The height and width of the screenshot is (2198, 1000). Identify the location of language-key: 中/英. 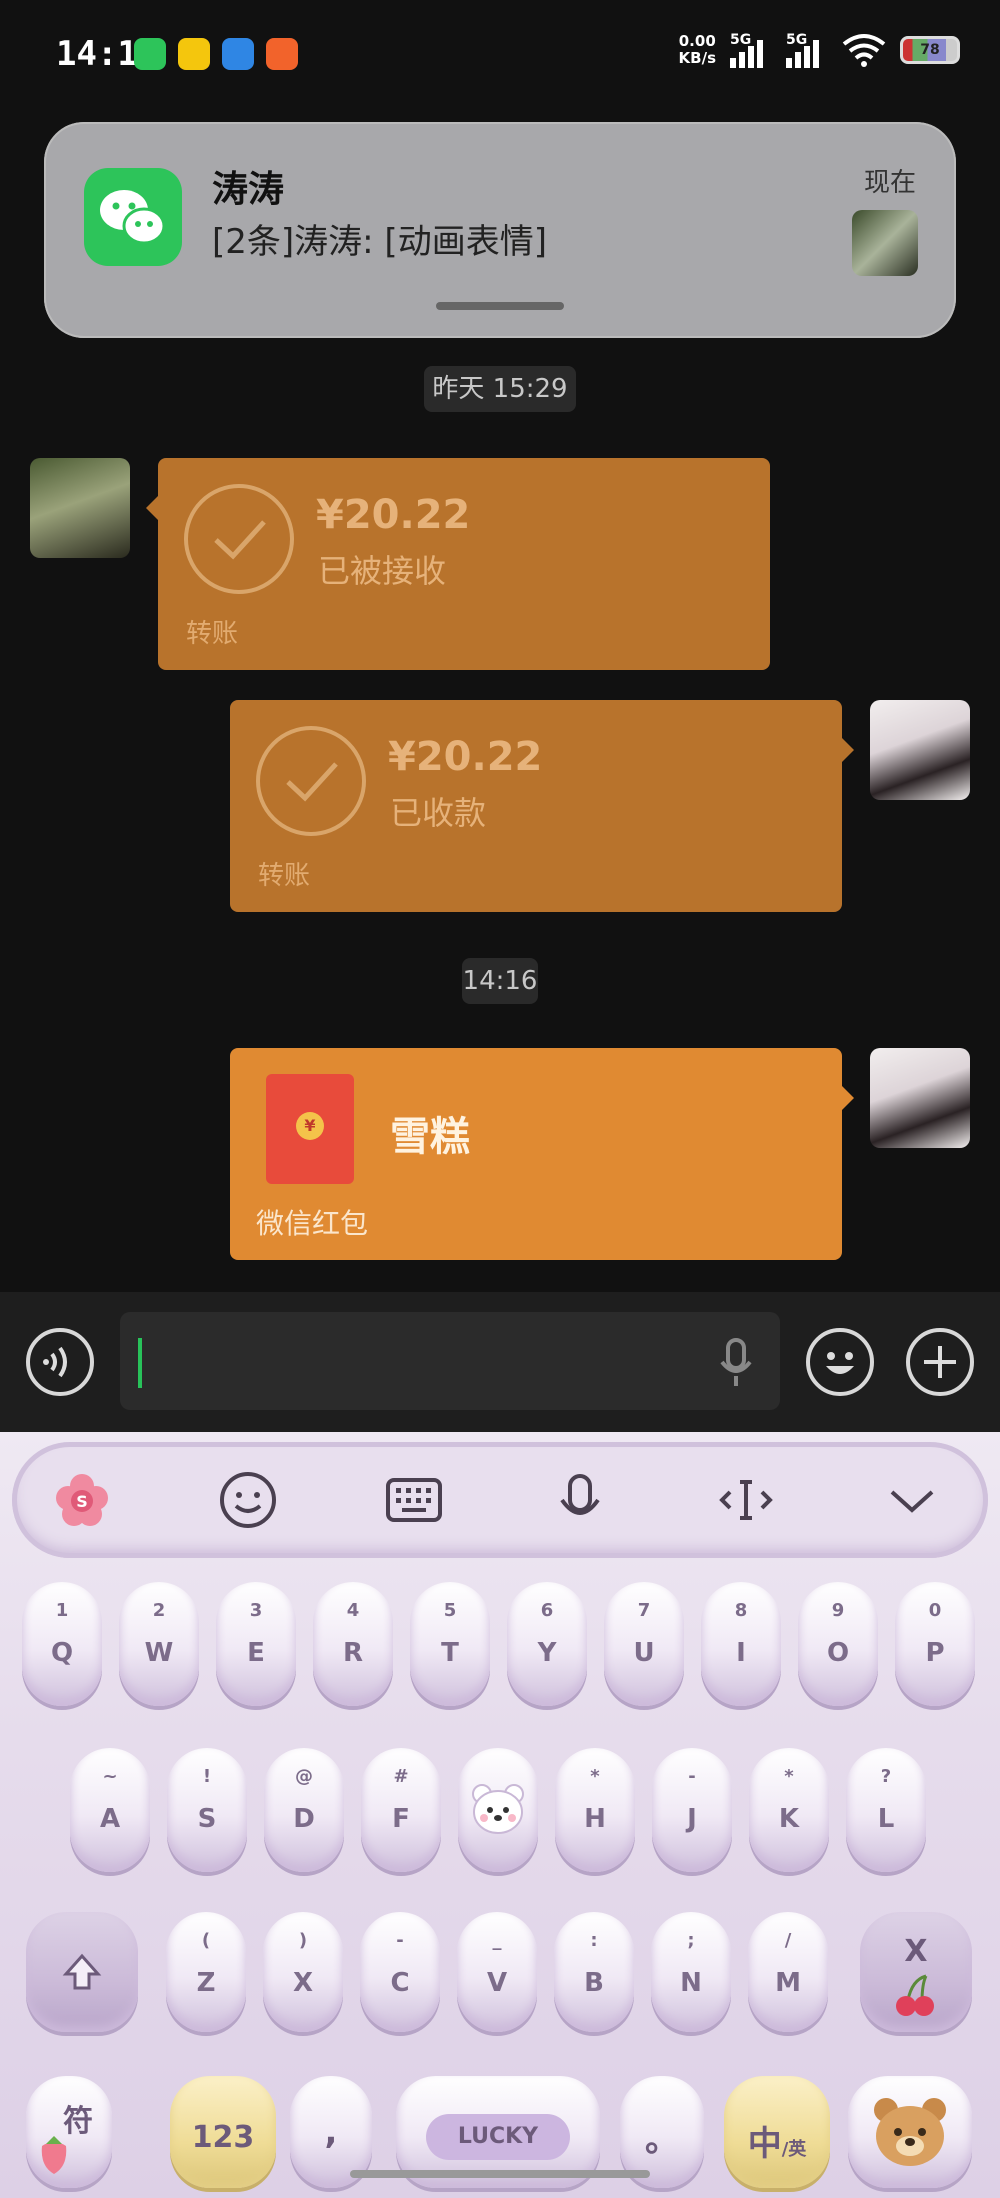
(777, 2132).